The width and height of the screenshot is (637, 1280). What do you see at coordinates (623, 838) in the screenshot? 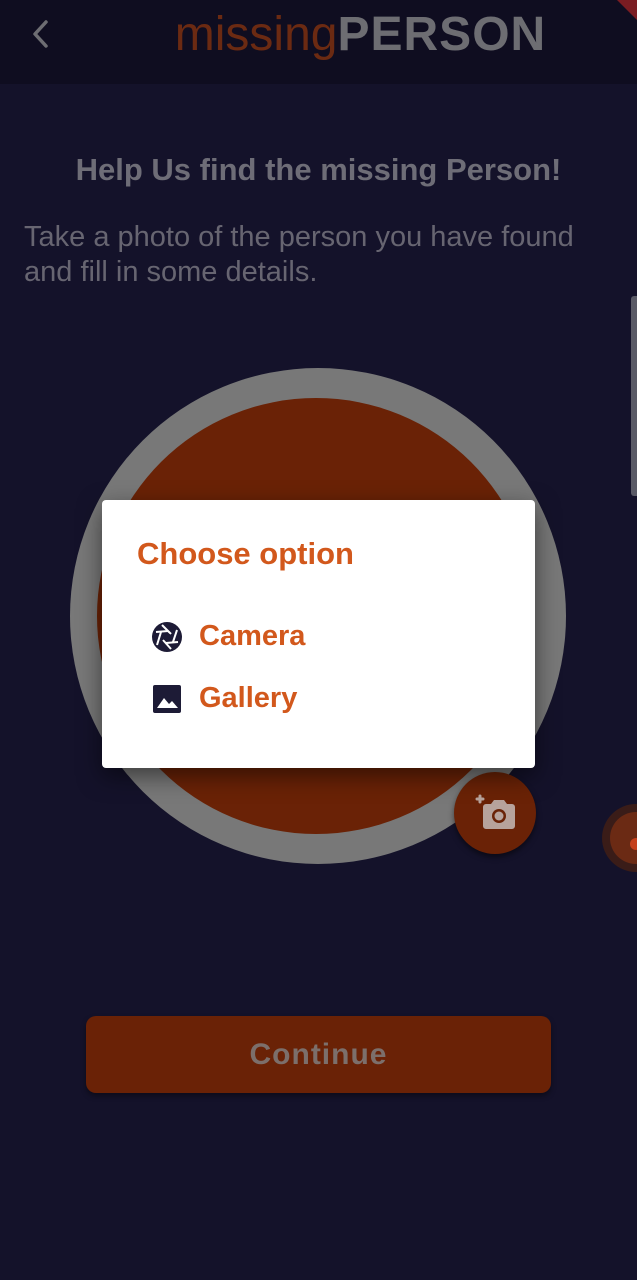
I see `floating-bubble-inner` at bounding box center [623, 838].